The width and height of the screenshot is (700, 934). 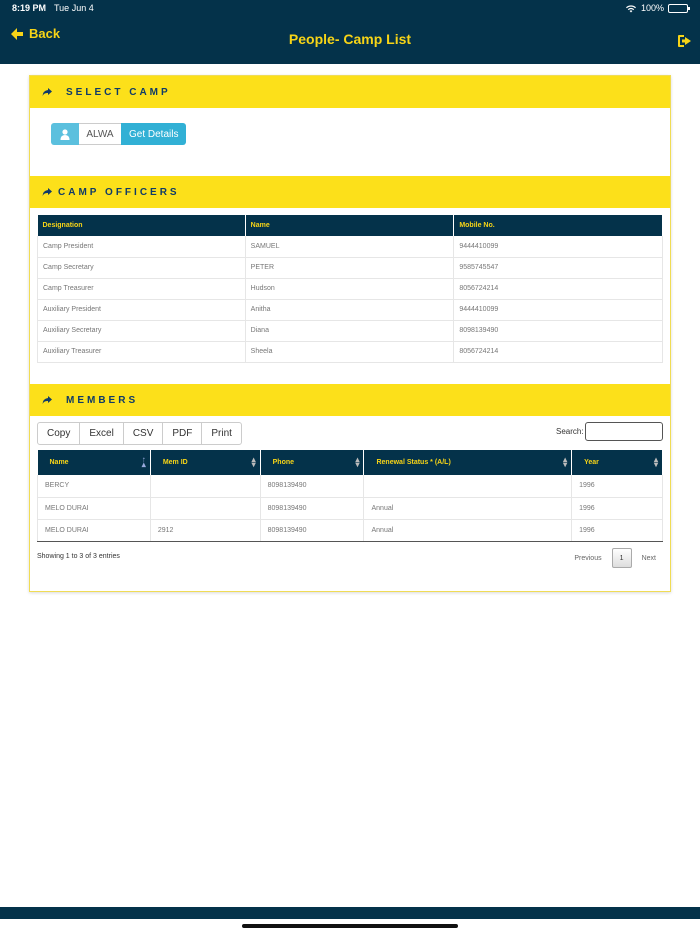 I want to click on camp-field: ALWA, so click(x=100, y=134).